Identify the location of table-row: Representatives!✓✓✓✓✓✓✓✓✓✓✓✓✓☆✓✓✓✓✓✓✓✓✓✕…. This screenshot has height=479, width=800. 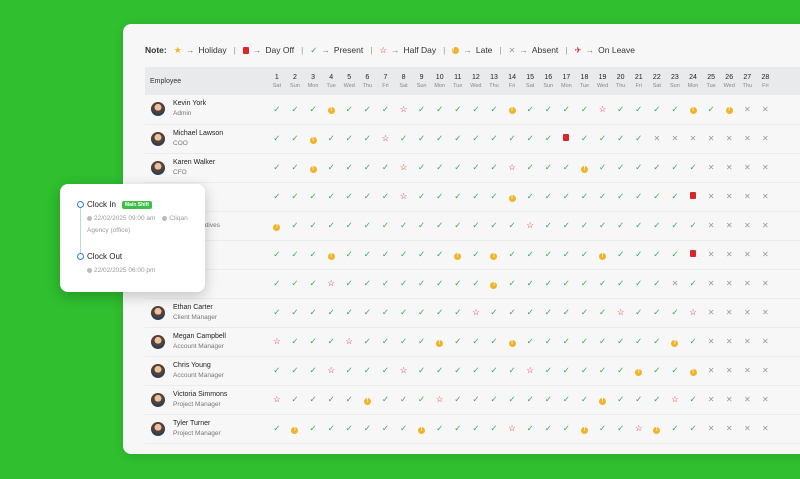
(472, 225).